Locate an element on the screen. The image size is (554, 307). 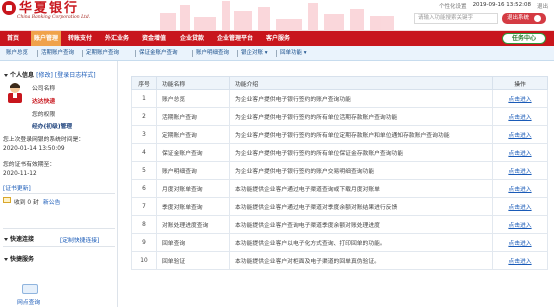
col-header-op: 操作 is located at coordinates (520, 83).